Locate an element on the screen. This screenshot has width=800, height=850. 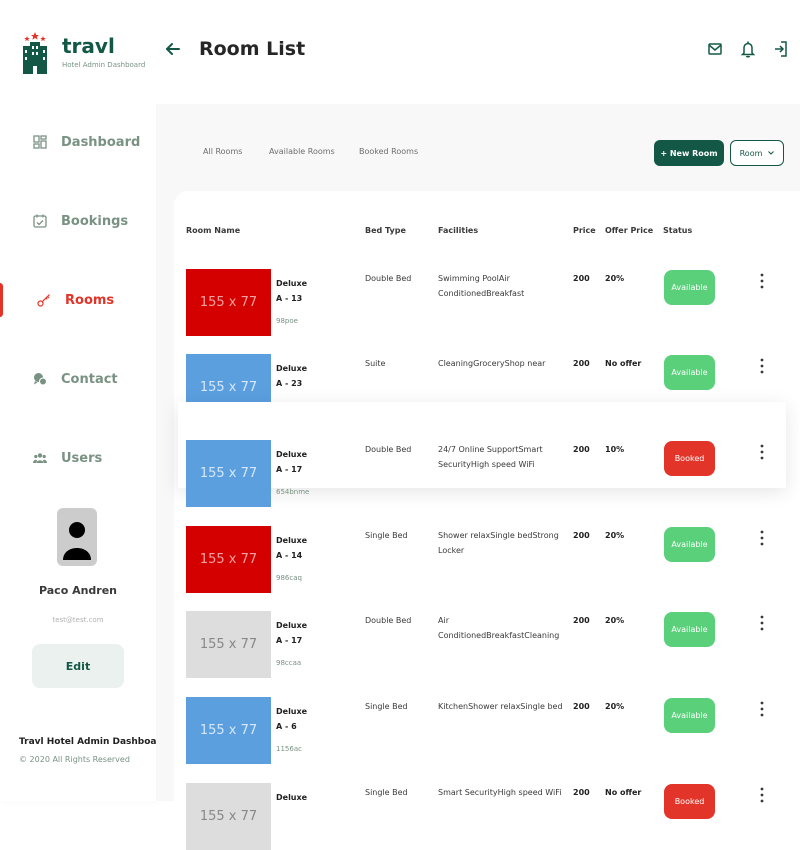
room-sort-label: Room is located at coordinates (751, 153).